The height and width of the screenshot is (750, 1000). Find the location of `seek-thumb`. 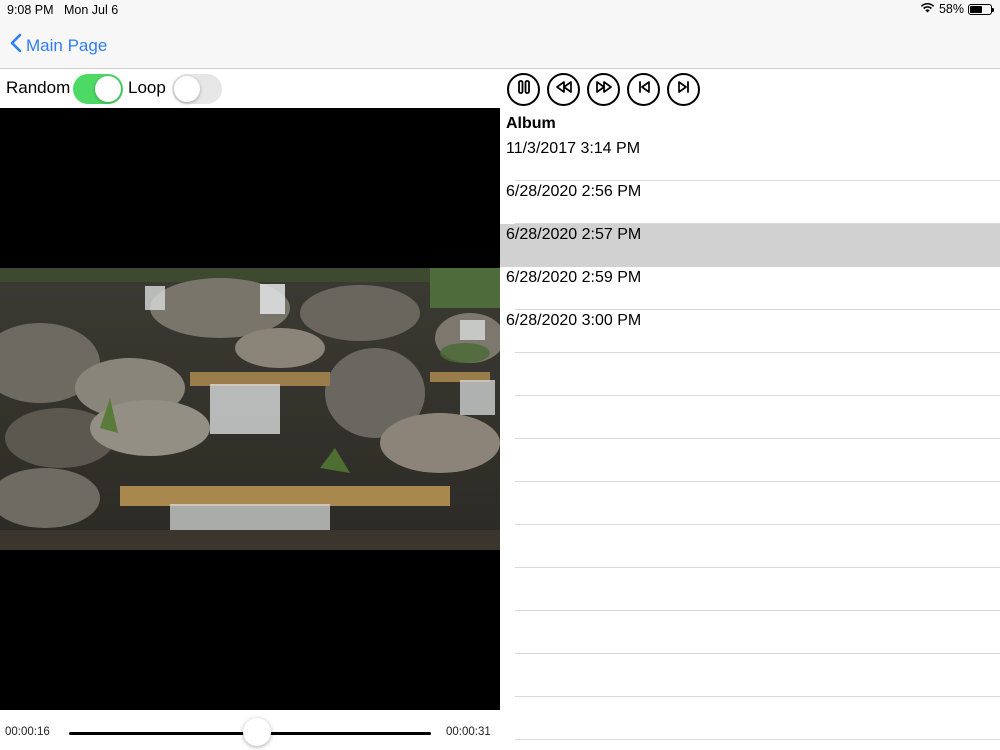

seek-thumb is located at coordinates (257, 732).